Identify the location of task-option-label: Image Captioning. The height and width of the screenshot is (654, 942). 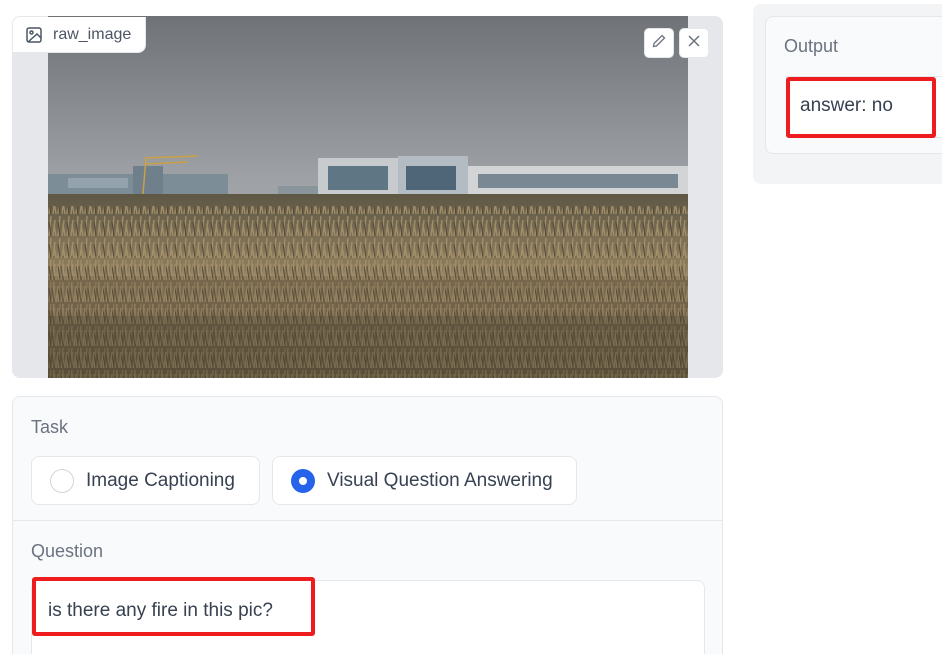
(160, 480).